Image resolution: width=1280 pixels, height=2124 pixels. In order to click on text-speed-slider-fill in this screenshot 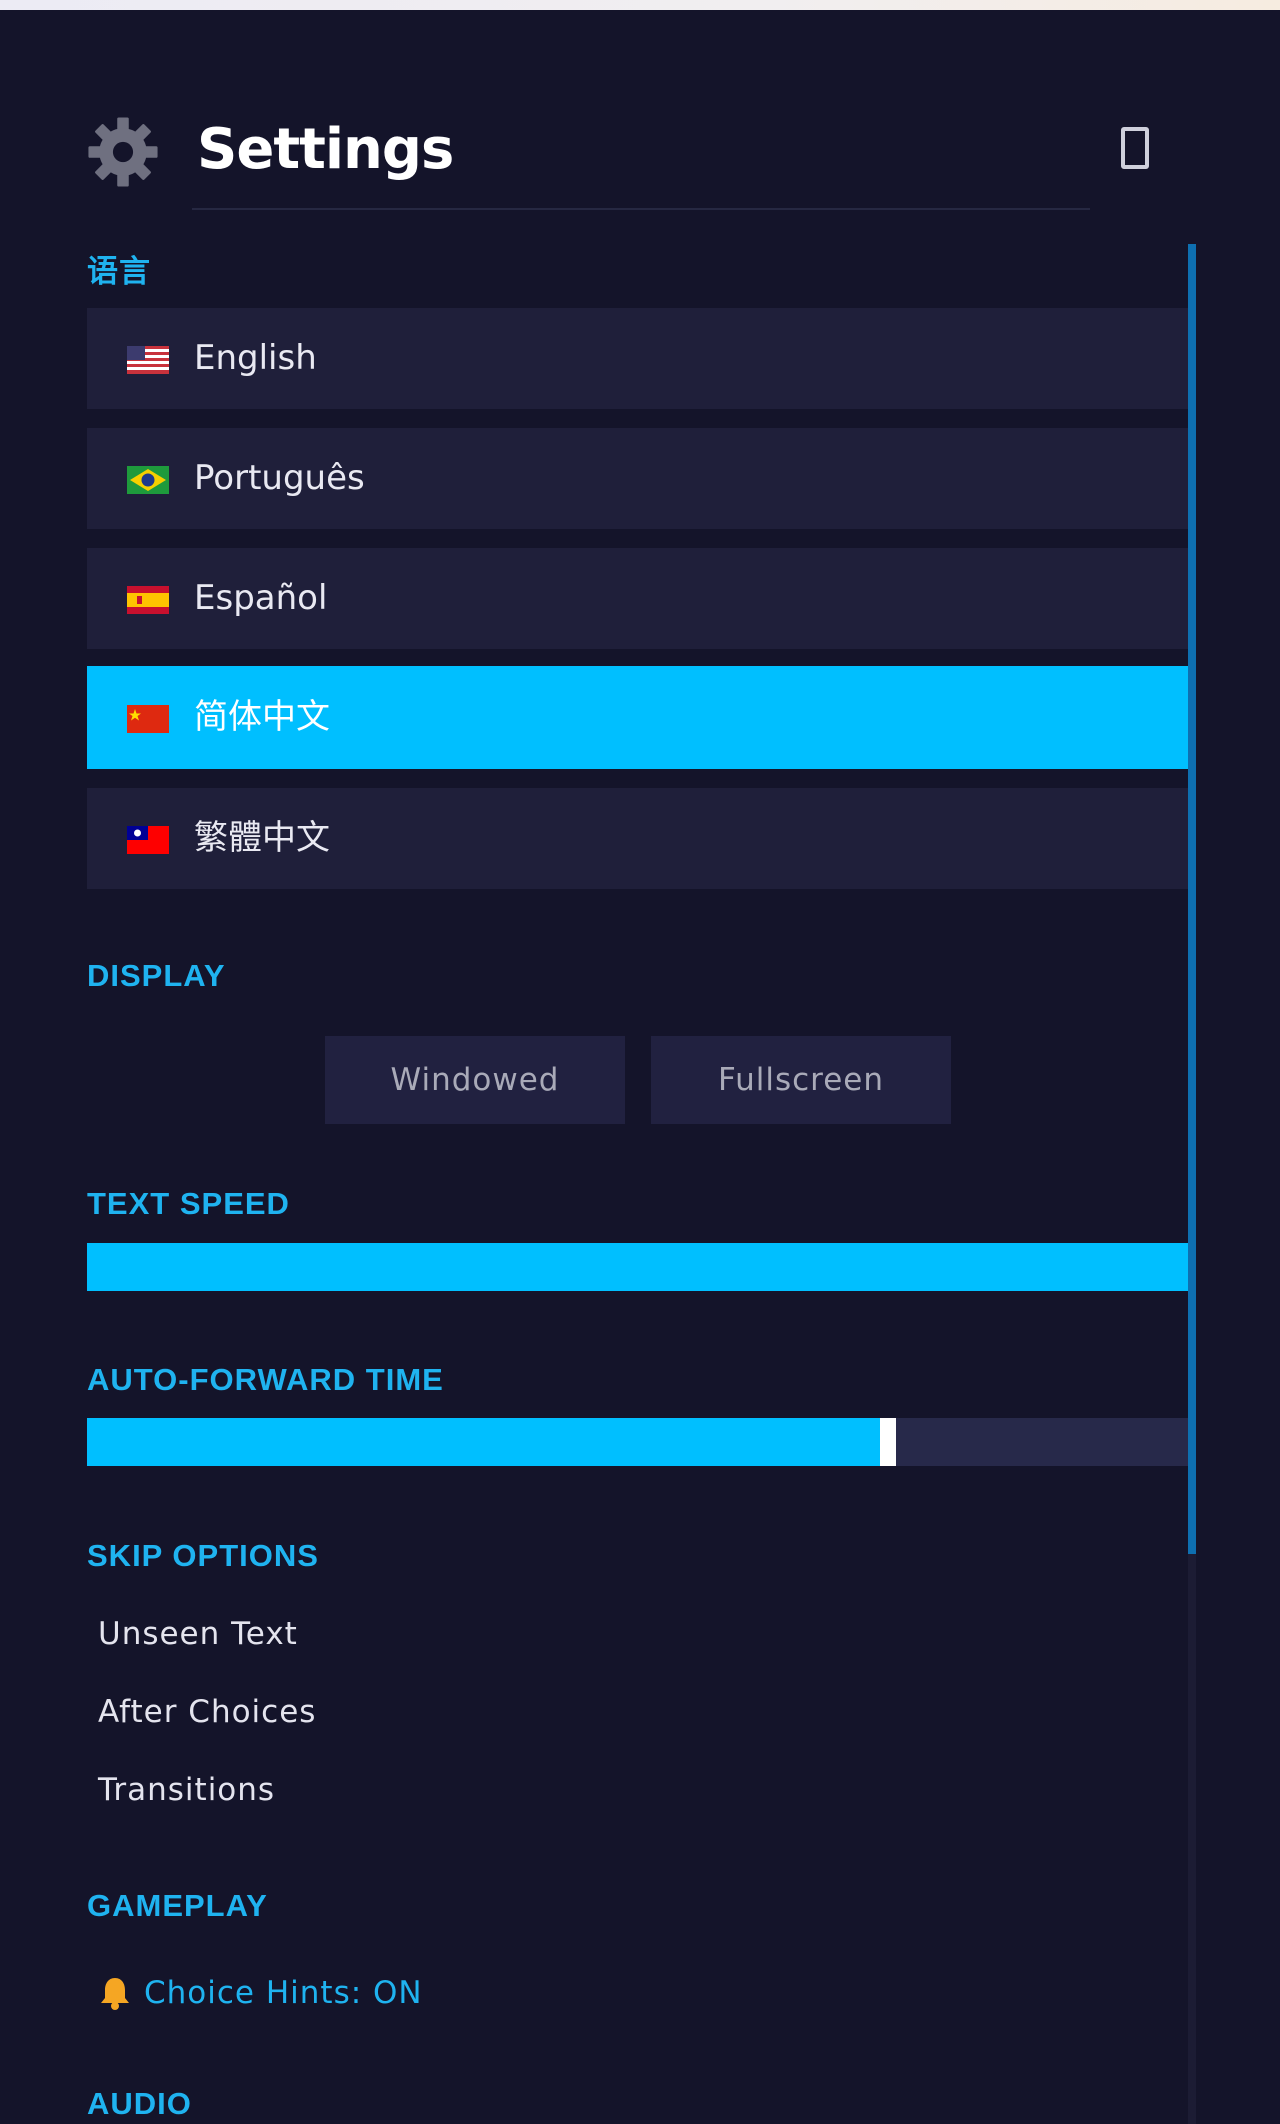, I will do `click(637, 1267)`.